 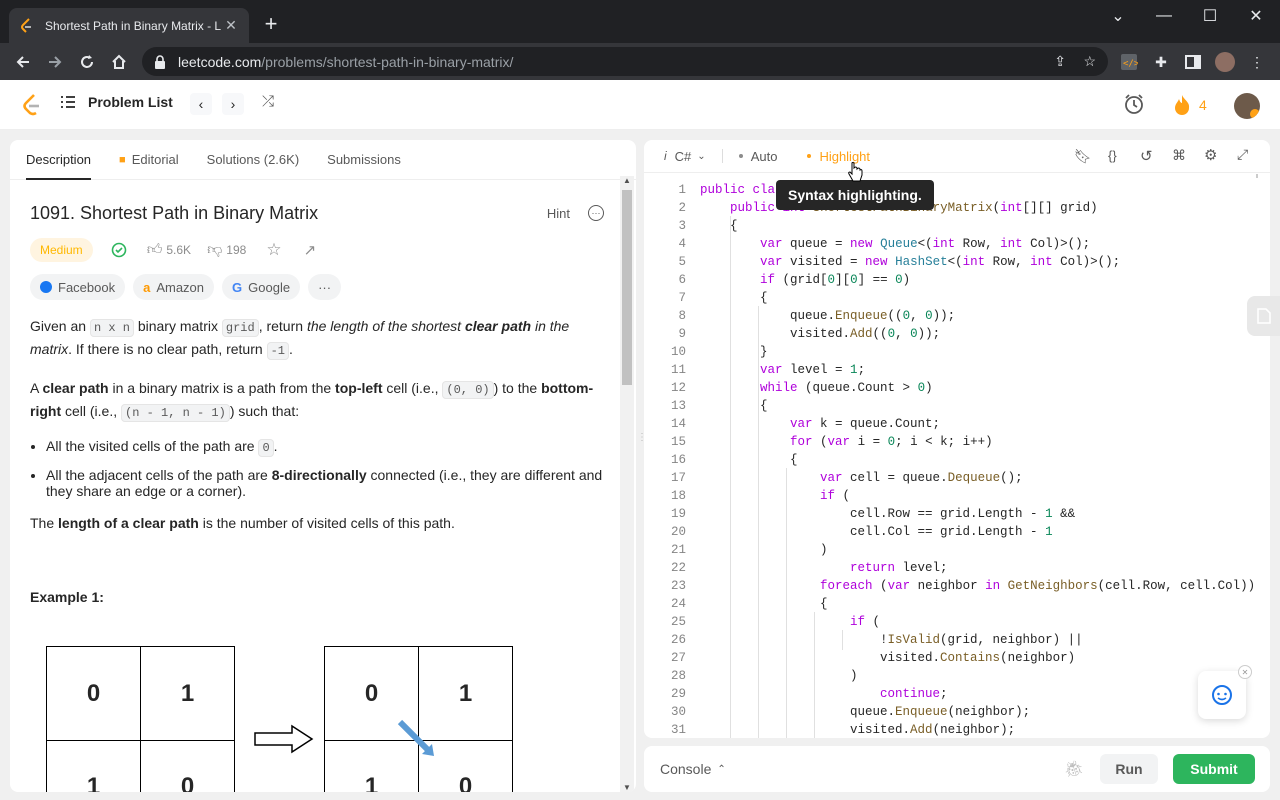 I want to click on chevron-down-icon: ⌄, so click(x=701, y=156).